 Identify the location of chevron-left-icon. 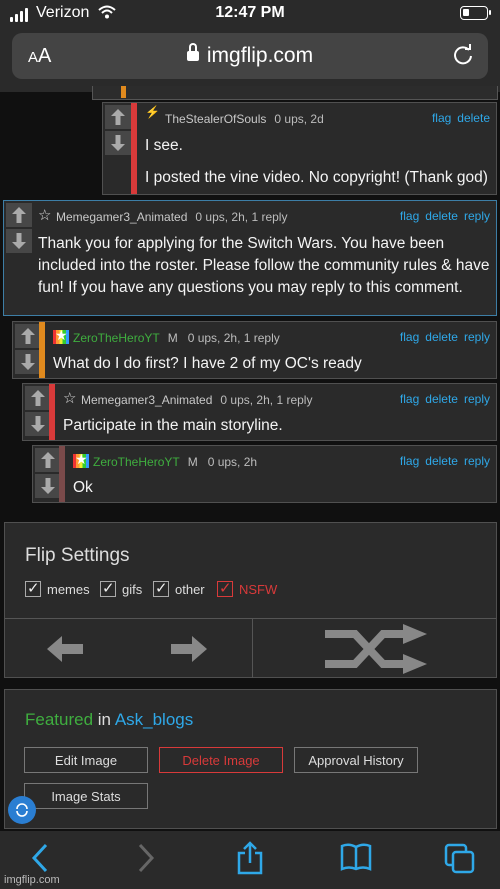
(39, 858).